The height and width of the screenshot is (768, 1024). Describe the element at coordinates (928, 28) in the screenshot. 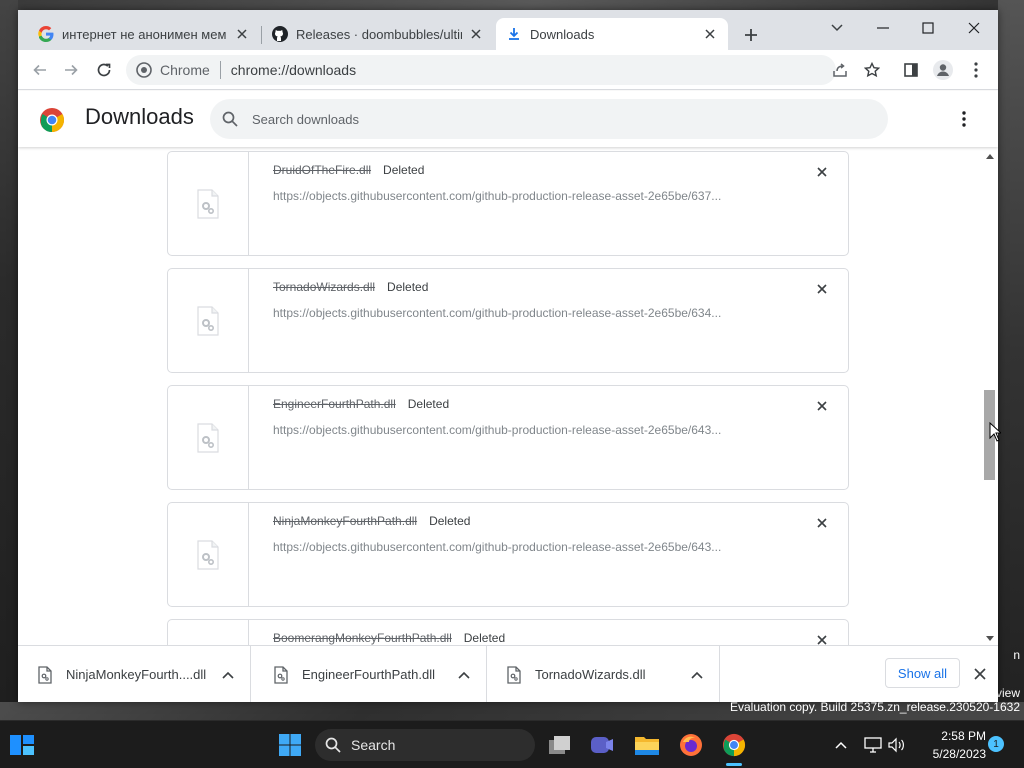

I see `maximize-button` at that location.